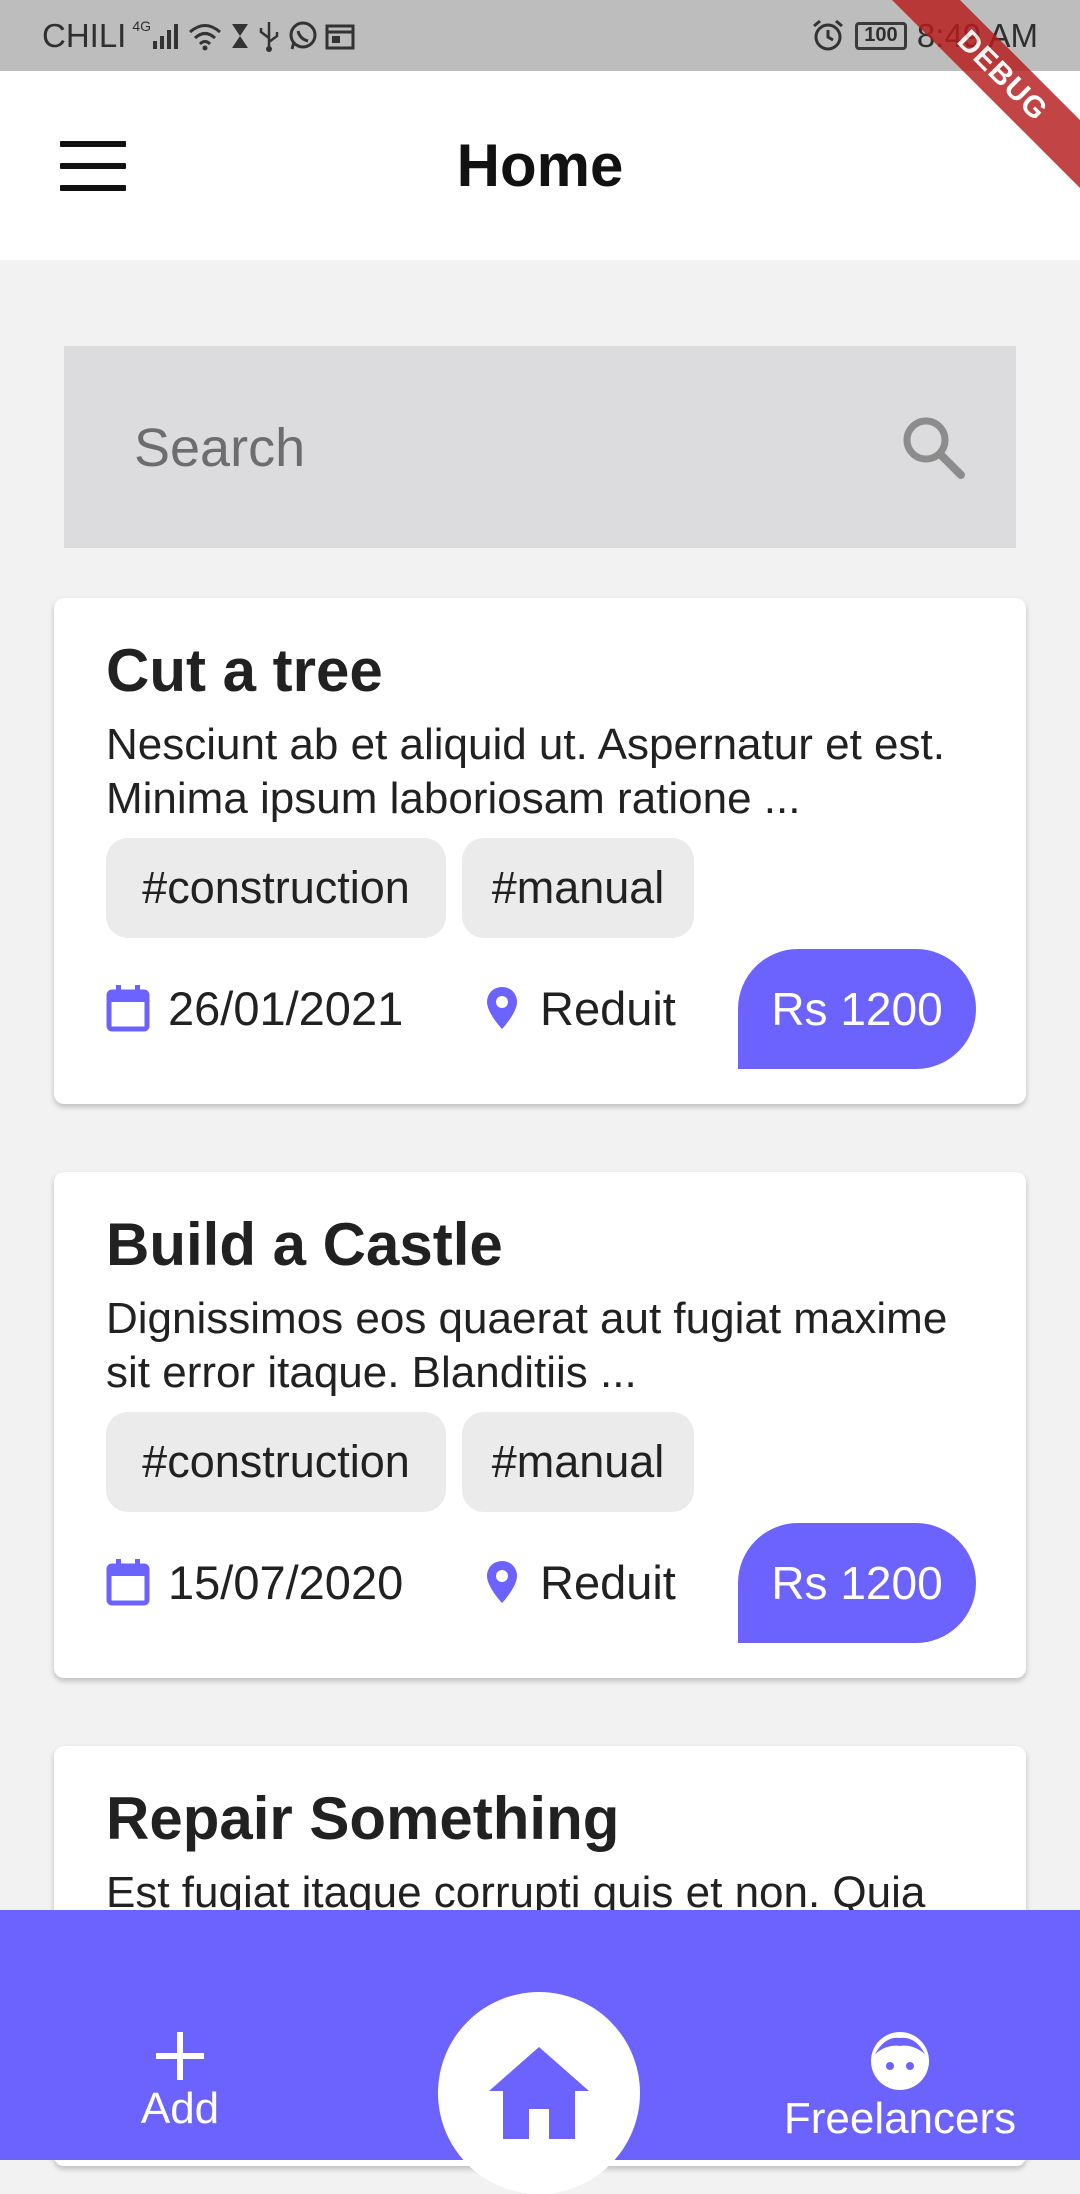  I want to click on home-button, so click(539, 2093).